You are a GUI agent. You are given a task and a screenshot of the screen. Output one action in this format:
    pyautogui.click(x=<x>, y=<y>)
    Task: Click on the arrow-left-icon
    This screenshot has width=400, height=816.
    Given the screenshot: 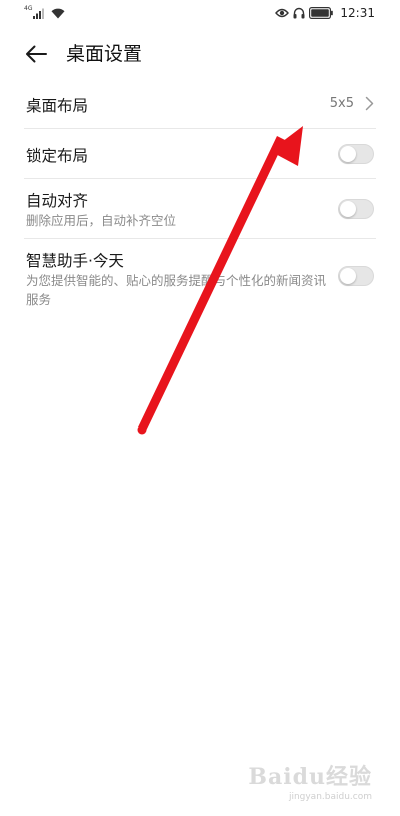 What is the action you would take?
    pyautogui.click(x=36, y=54)
    